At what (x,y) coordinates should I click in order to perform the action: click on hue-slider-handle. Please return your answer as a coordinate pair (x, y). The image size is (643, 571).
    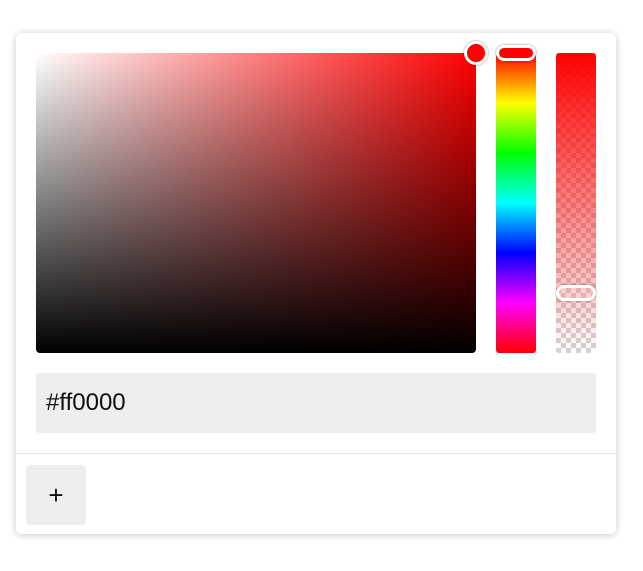
    Looking at the image, I should click on (516, 53).